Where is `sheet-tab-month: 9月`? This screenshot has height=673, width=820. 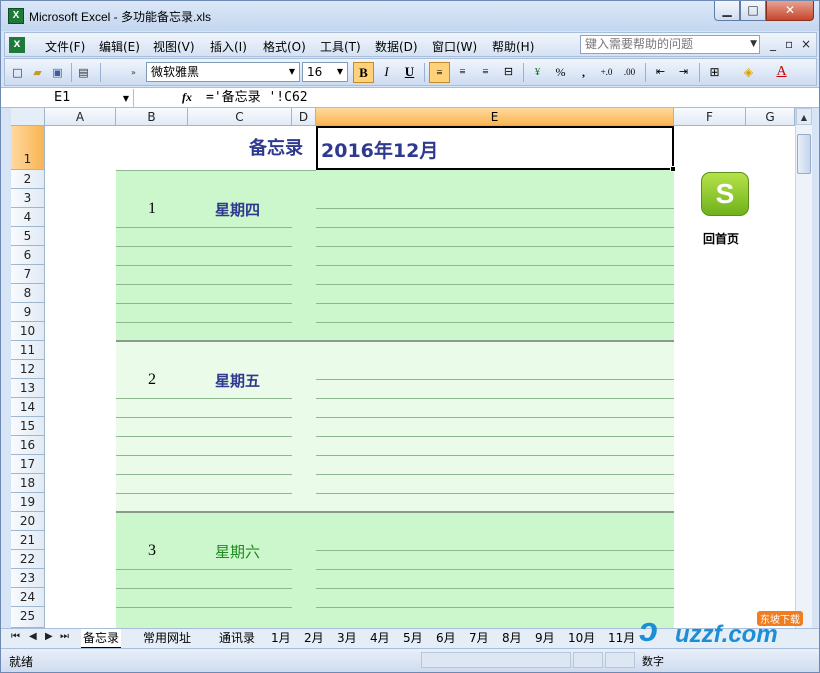
sheet-tab-month: 9月 is located at coordinates (545, 638).